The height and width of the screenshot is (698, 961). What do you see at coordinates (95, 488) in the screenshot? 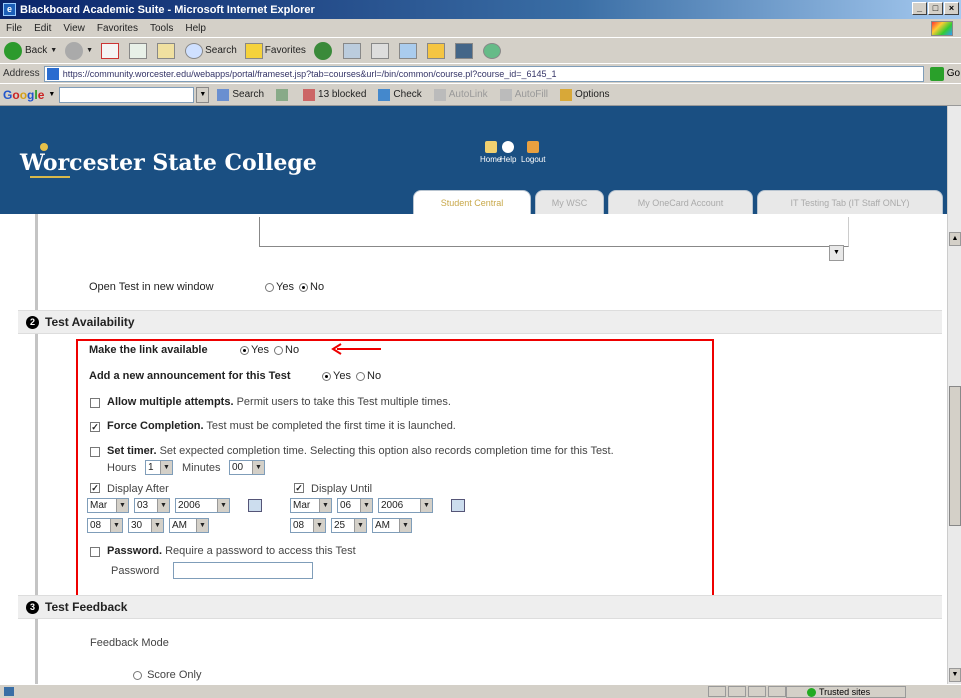
I see `display-after-checkbox: ✓` at bounding box center [95, 488].